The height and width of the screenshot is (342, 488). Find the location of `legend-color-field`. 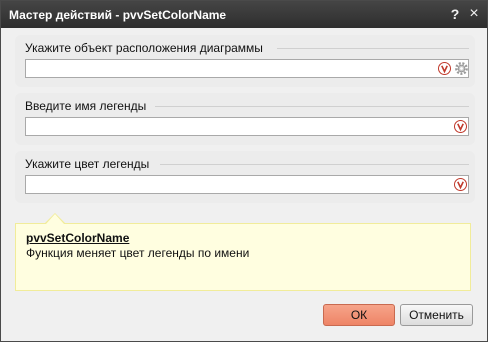

legend-color-field is located at coordinates (247, 184).